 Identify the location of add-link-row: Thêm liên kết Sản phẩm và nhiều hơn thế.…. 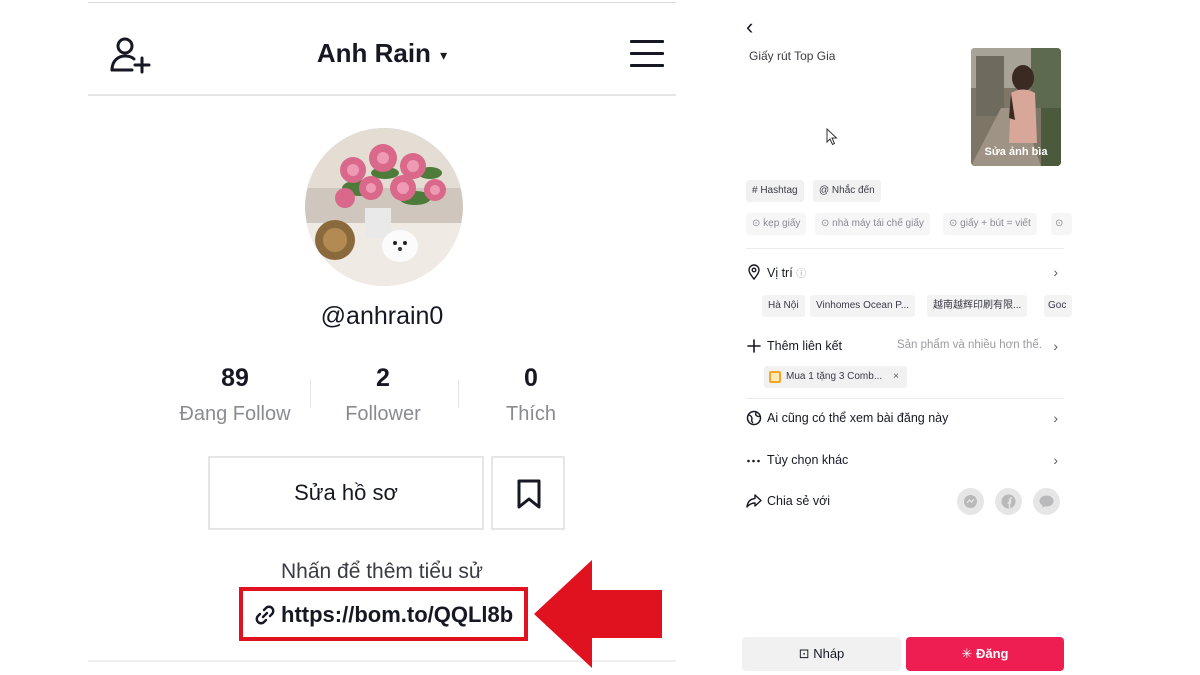
(905, 348).